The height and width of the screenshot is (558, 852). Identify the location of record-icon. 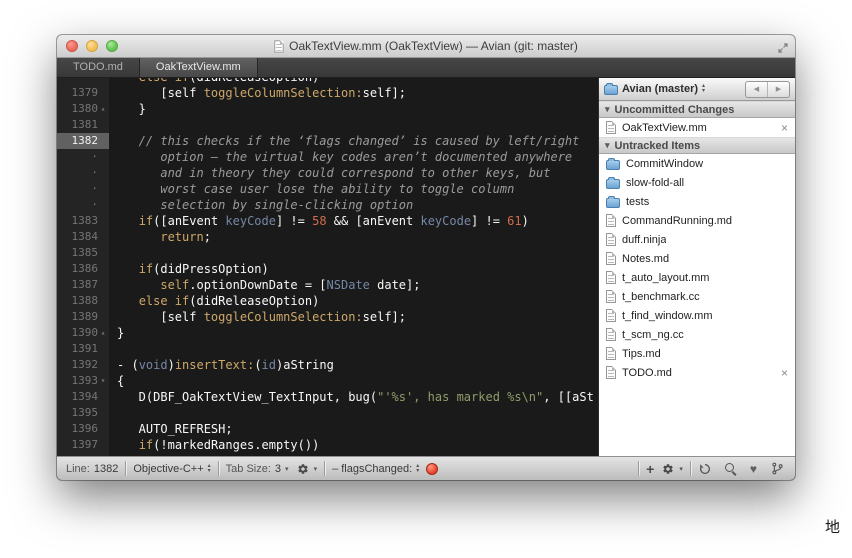
(432, 468).